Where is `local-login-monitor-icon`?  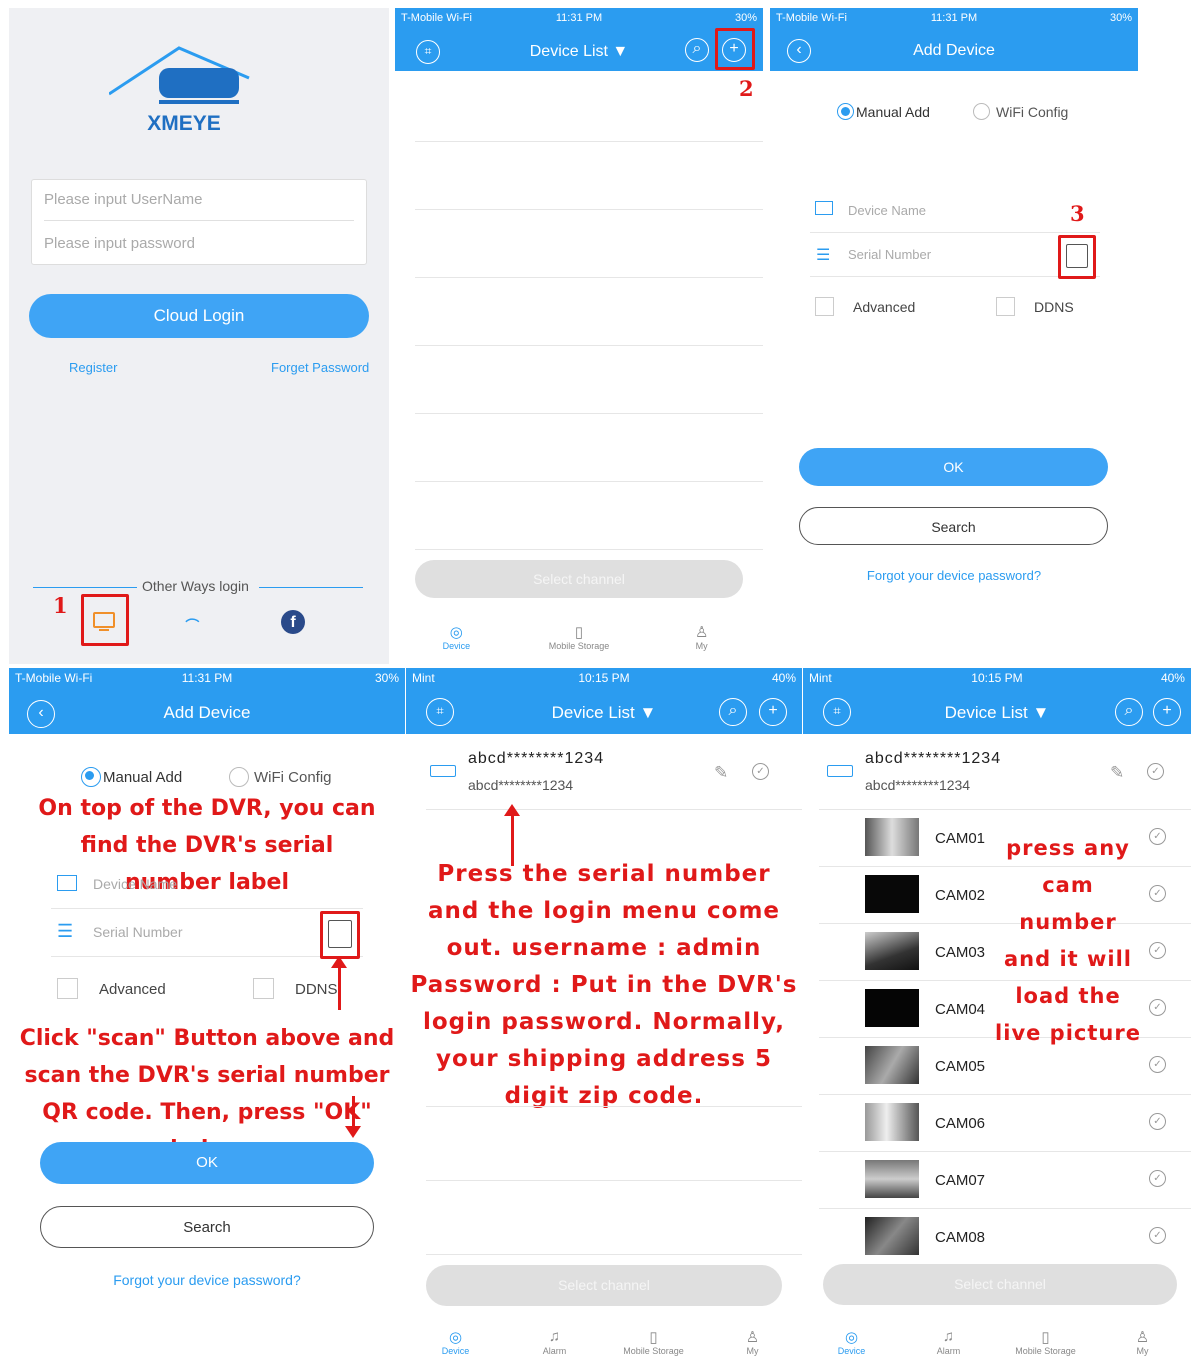 local-login-monitor-icon is located at coordinates (104, 620).